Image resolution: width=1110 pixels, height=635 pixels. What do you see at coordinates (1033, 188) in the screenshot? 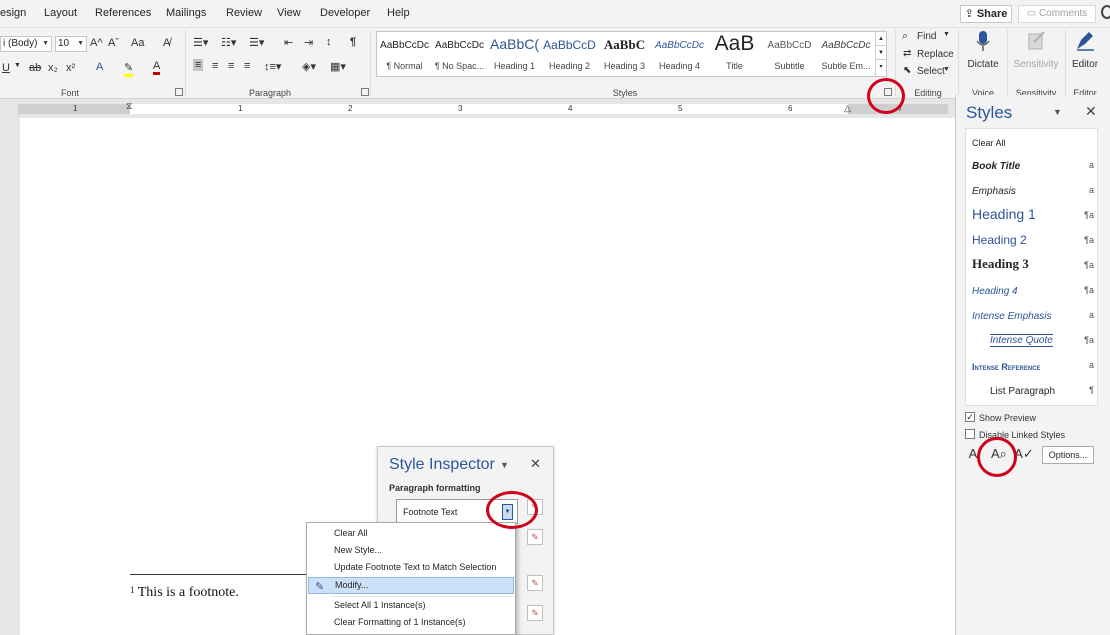
I see `style-emphasis: Emphasis a` at bounding box center [1033, 188].